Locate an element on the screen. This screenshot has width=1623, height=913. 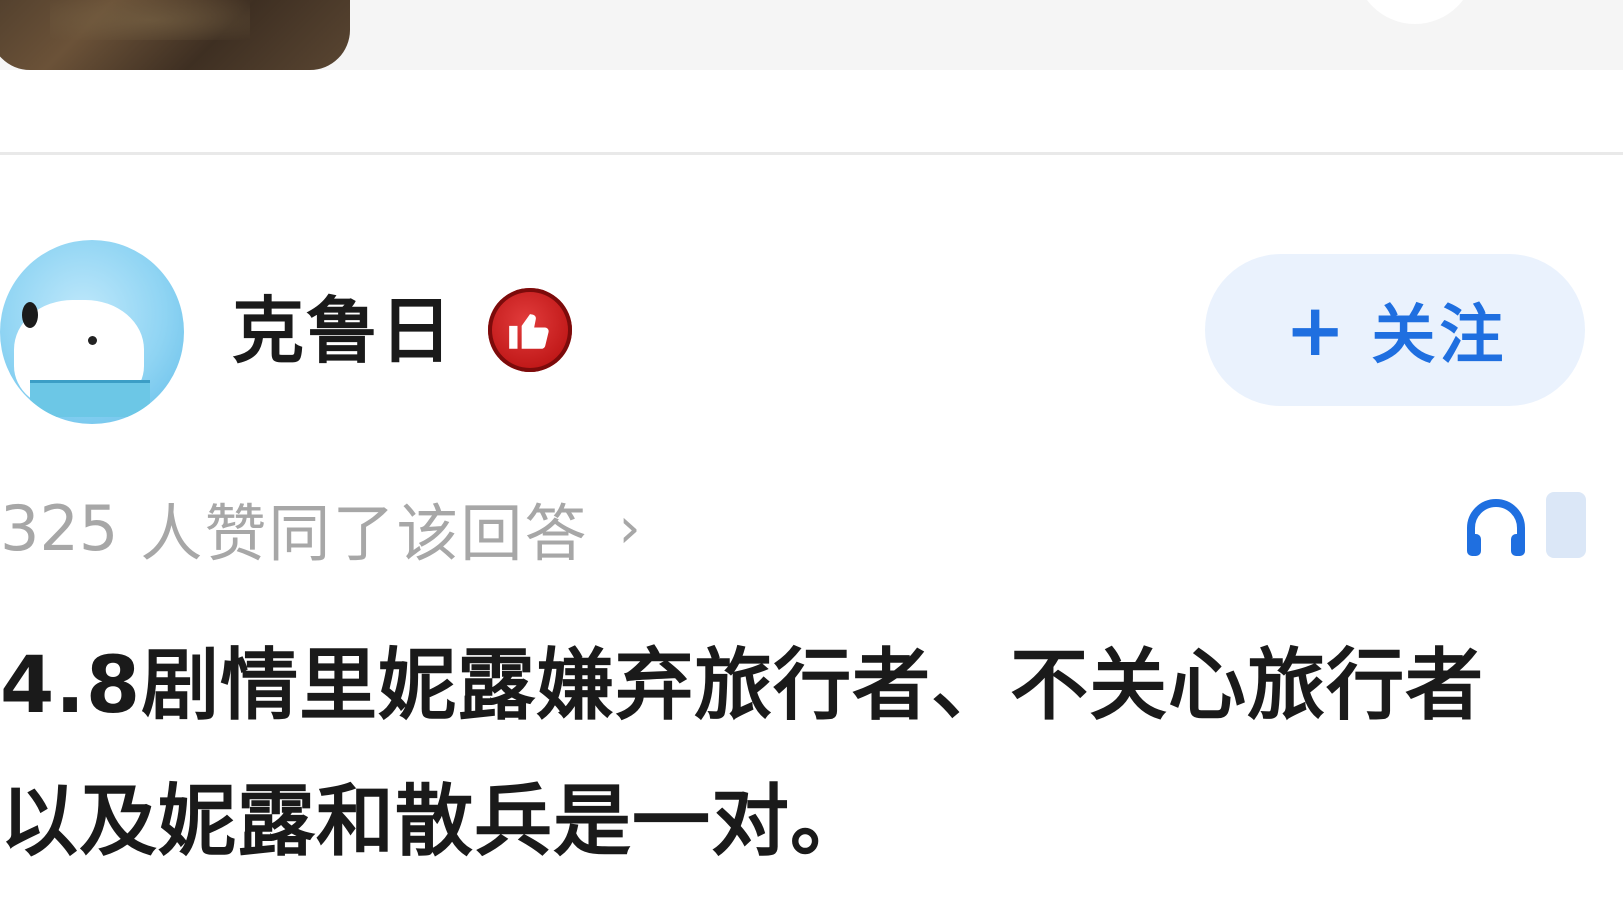
thumbs-up-icon is located at coordinates (530, 330).